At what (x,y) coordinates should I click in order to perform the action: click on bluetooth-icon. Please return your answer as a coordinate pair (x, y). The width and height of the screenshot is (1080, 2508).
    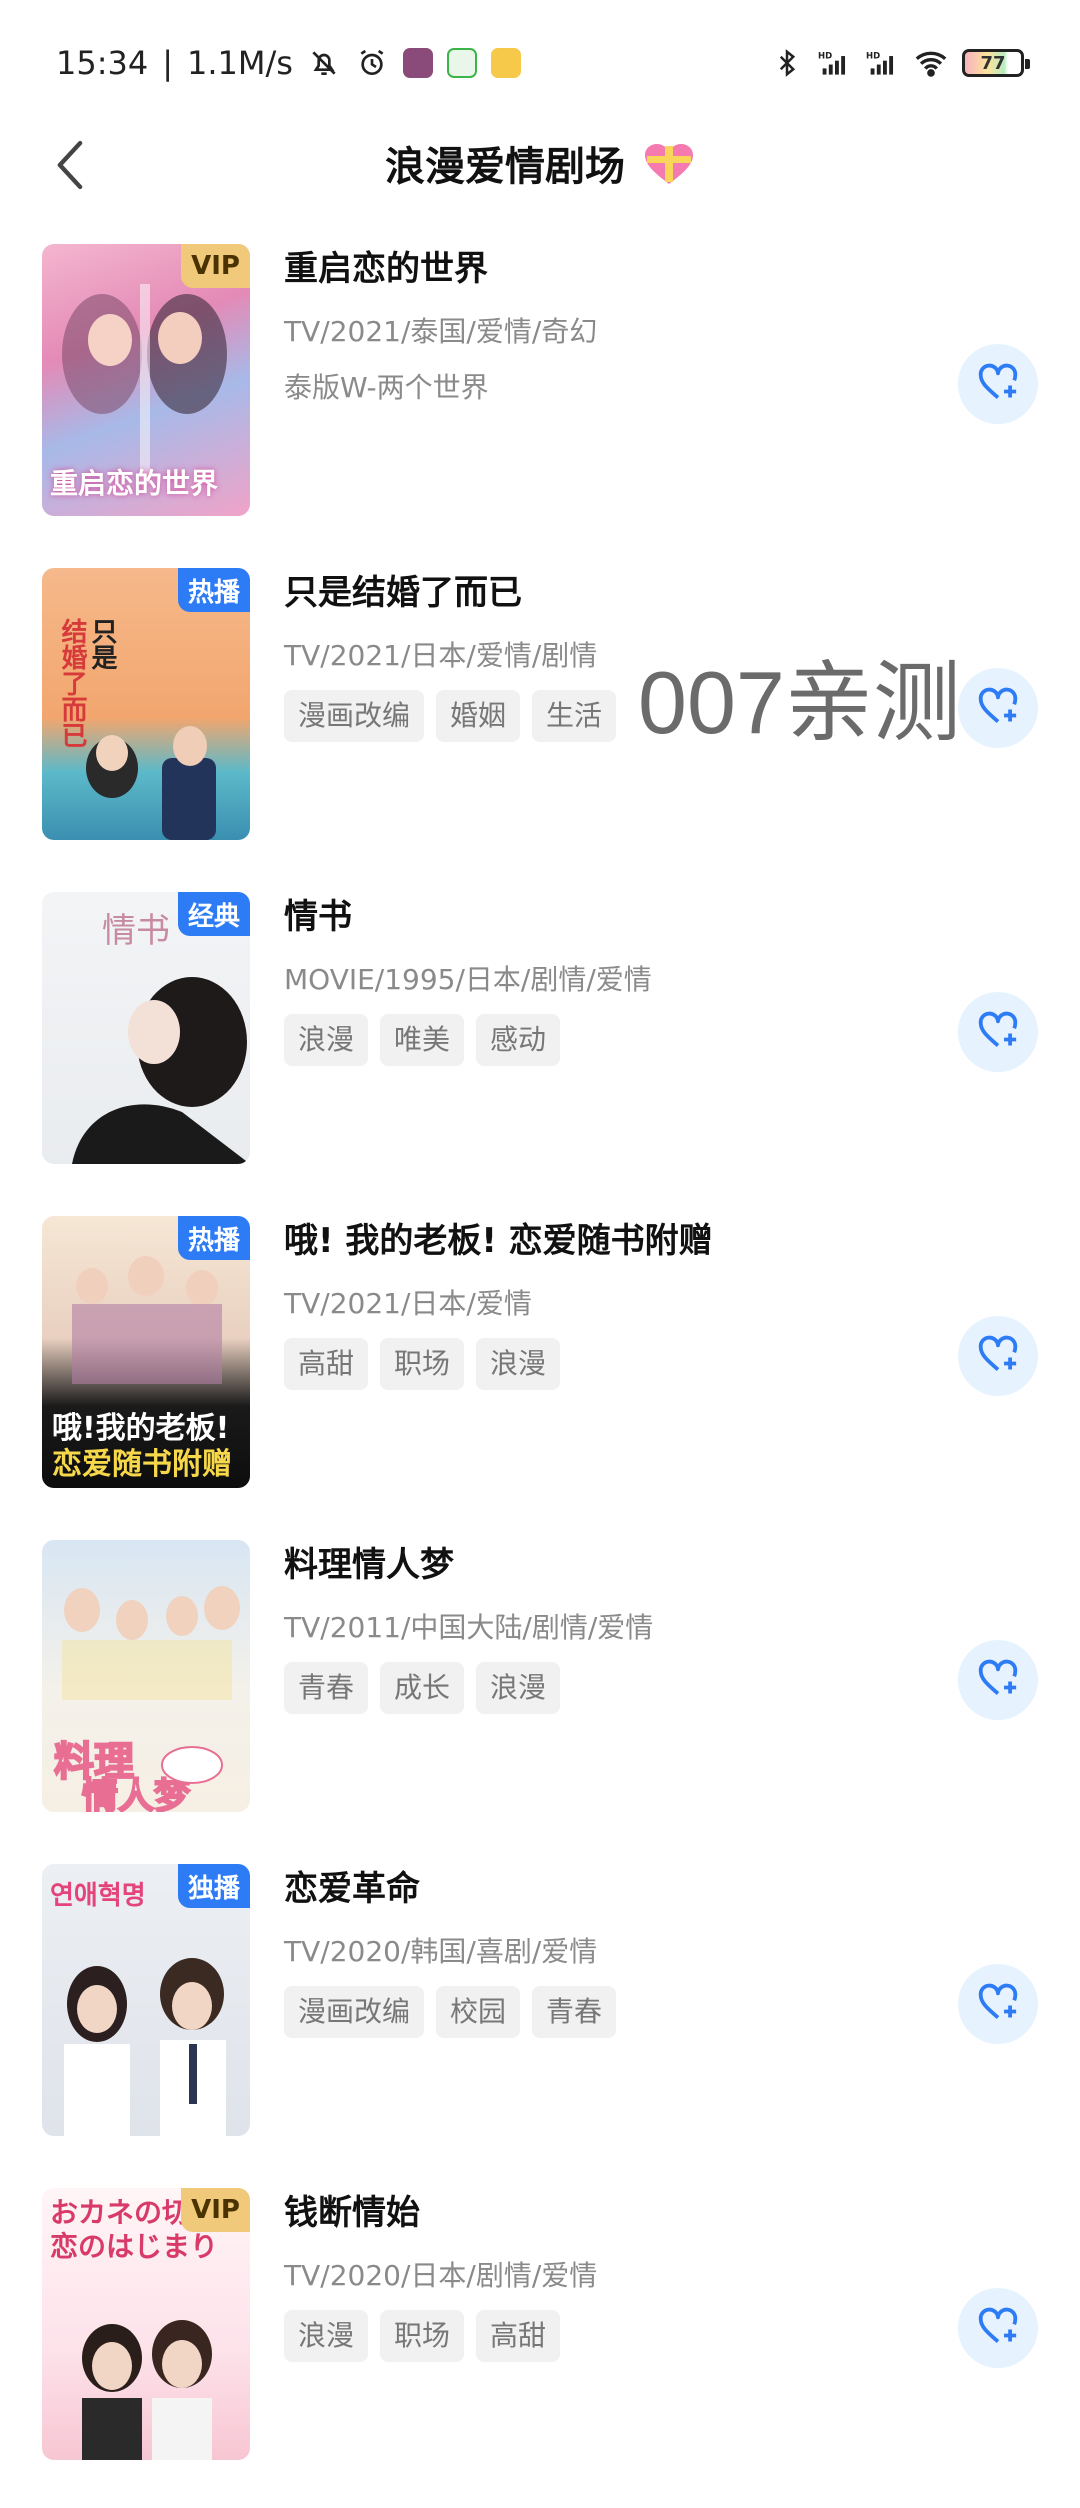
    Looking at the image, I should click on (787, 63).